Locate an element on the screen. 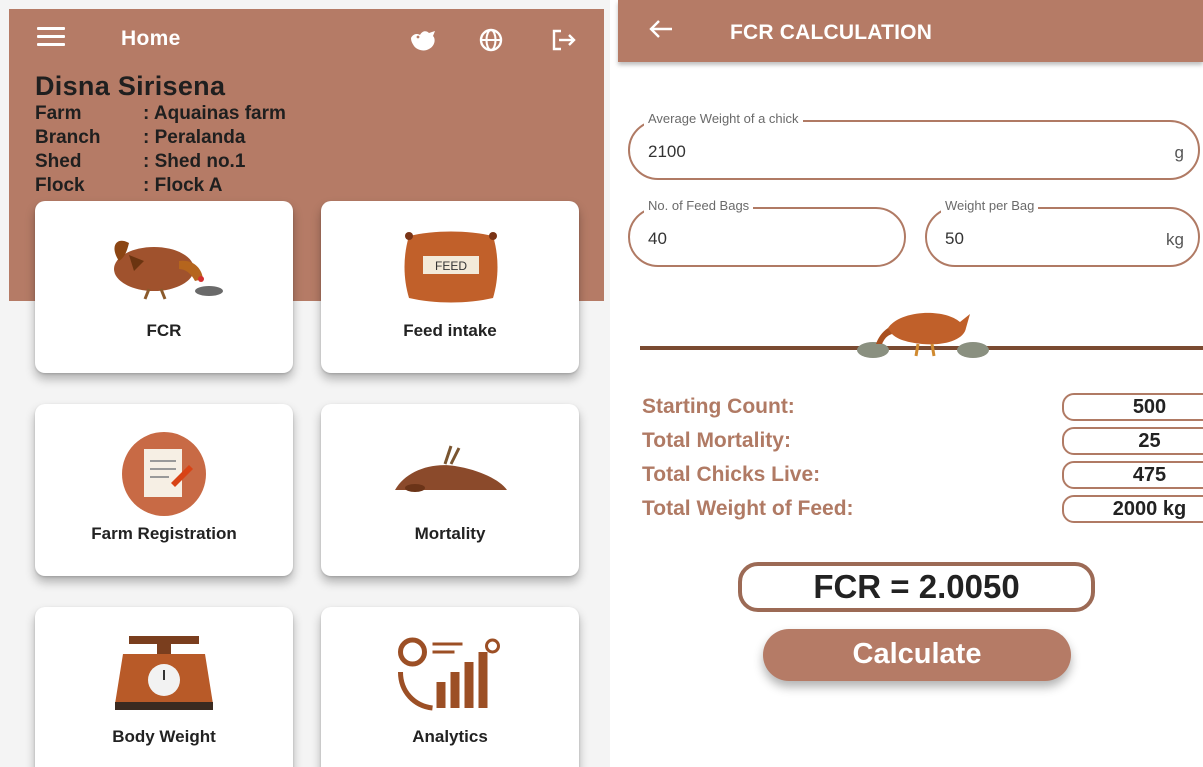 Image resolution: width=1203 pixels, height=767 pixels. fcr-title: FCR CALCULATION is located at coordinates (831, 32).